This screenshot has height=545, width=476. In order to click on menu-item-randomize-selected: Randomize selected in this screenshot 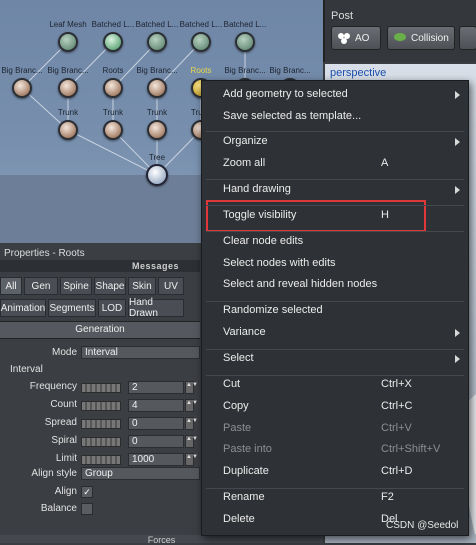, I will do `click(273, 310)`.